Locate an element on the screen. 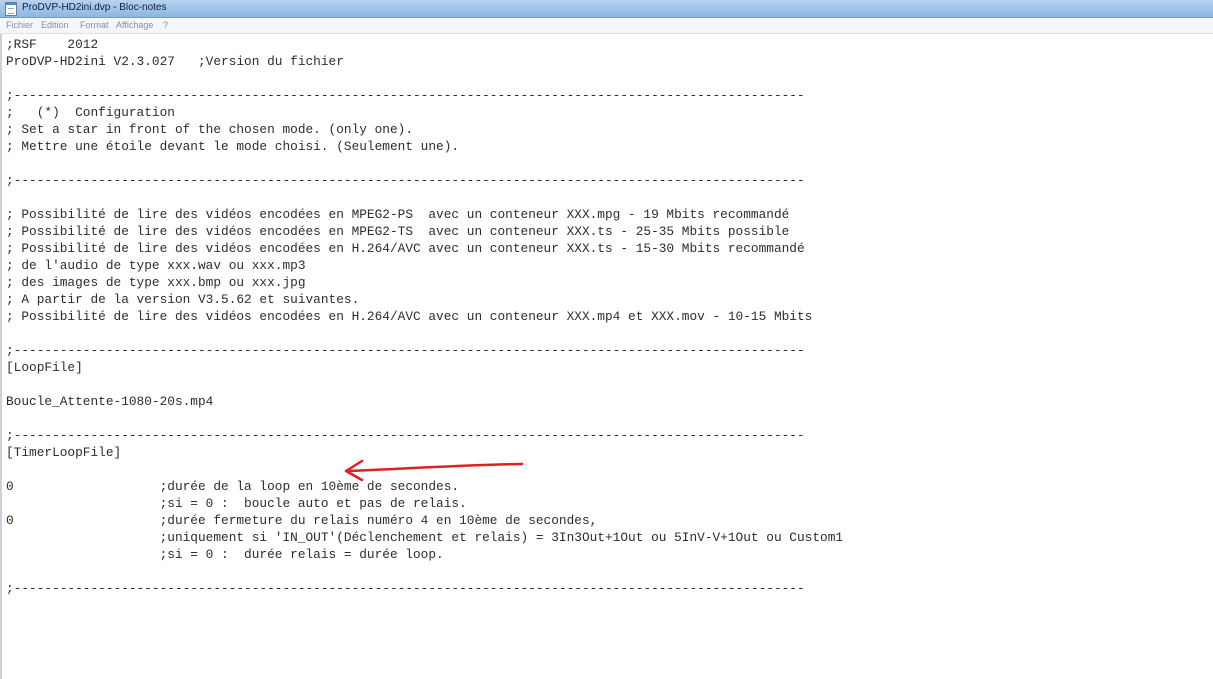 This screenshot has width=1213, height=679. menu-bar: Fichier Edition Format Affichage ? is located at coordinates (606, 26).